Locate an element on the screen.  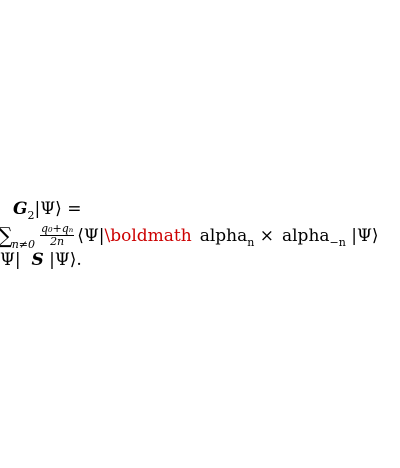
equation-line-3: Ψ| S |Ψ⟩. is located at coordinates (41, 260).